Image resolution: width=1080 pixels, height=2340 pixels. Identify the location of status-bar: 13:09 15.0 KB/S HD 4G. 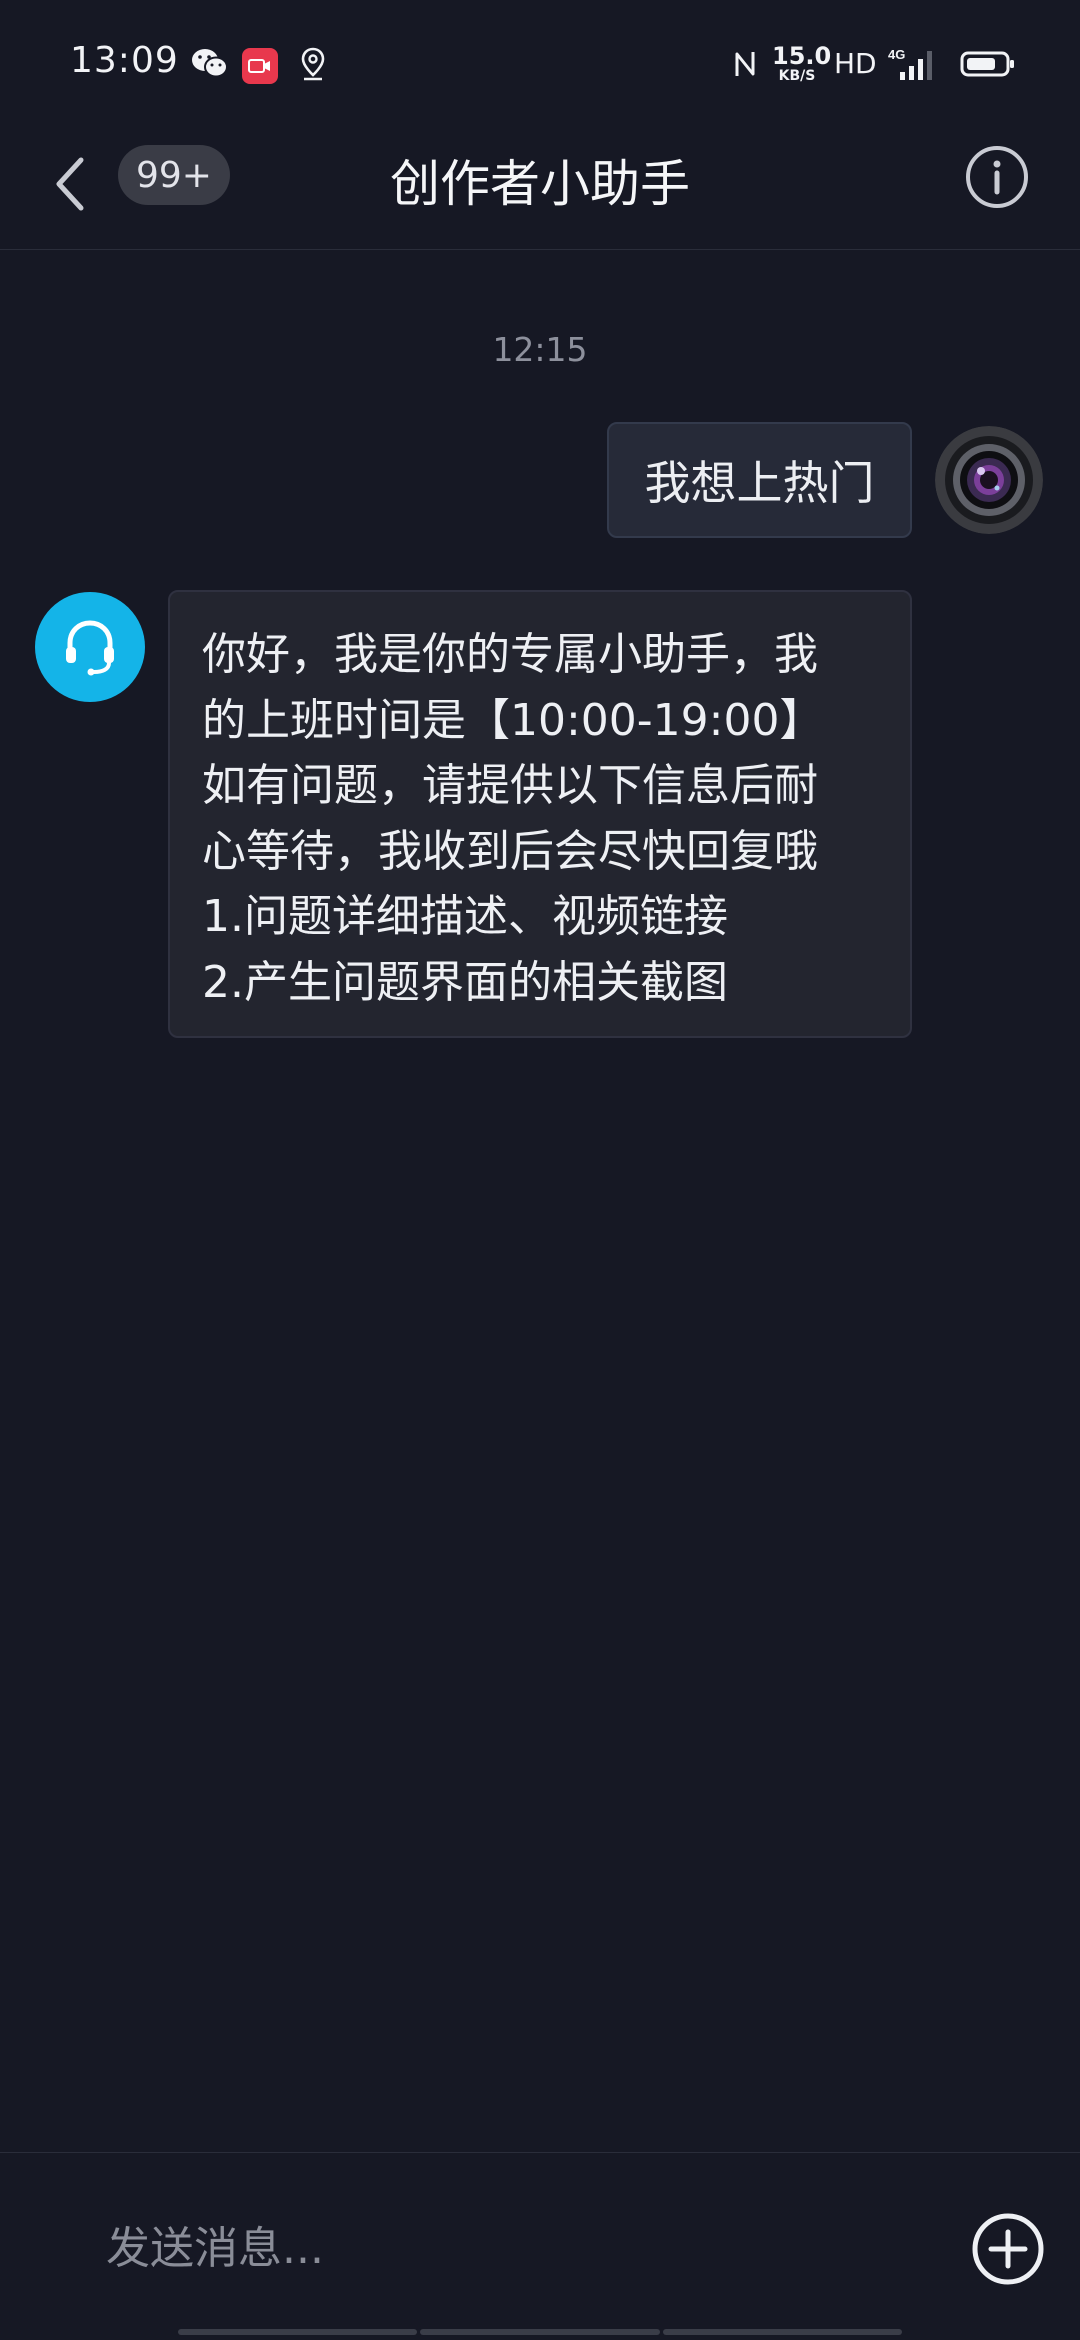
(540, 60).